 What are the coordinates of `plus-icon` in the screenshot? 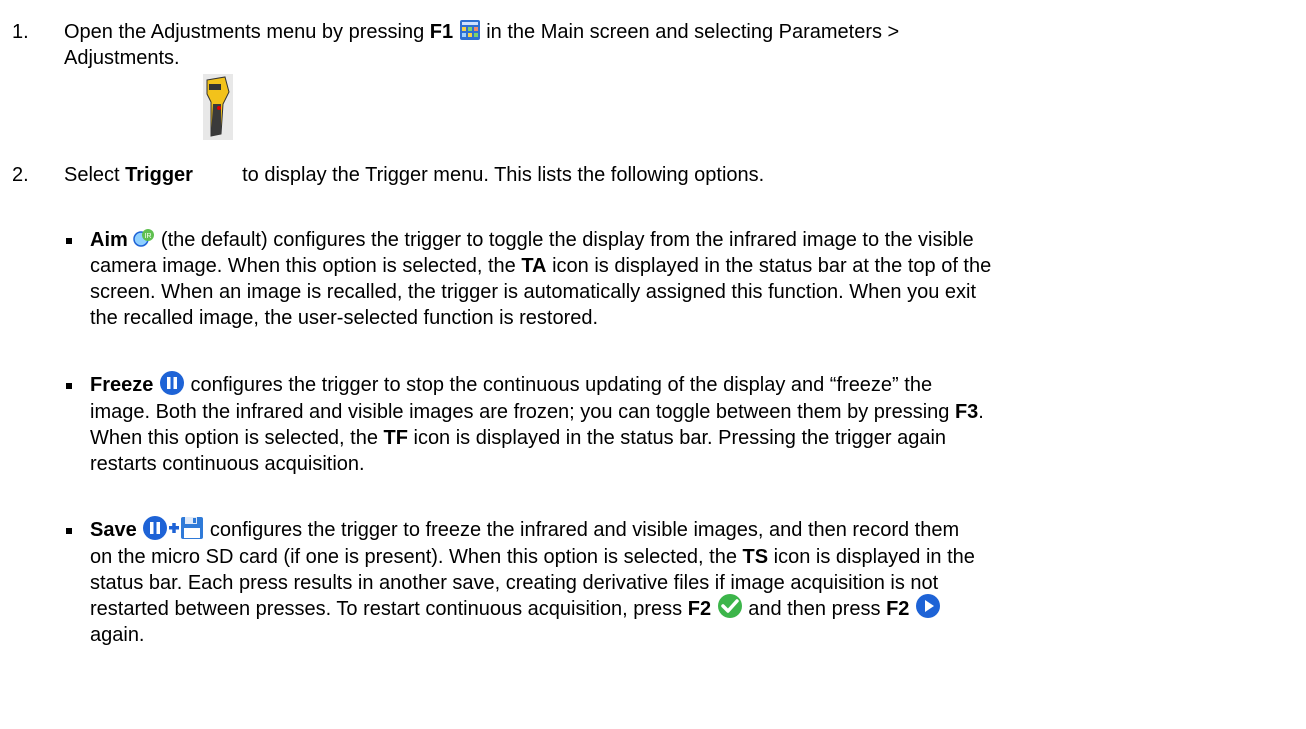 It's located at (174, 528).